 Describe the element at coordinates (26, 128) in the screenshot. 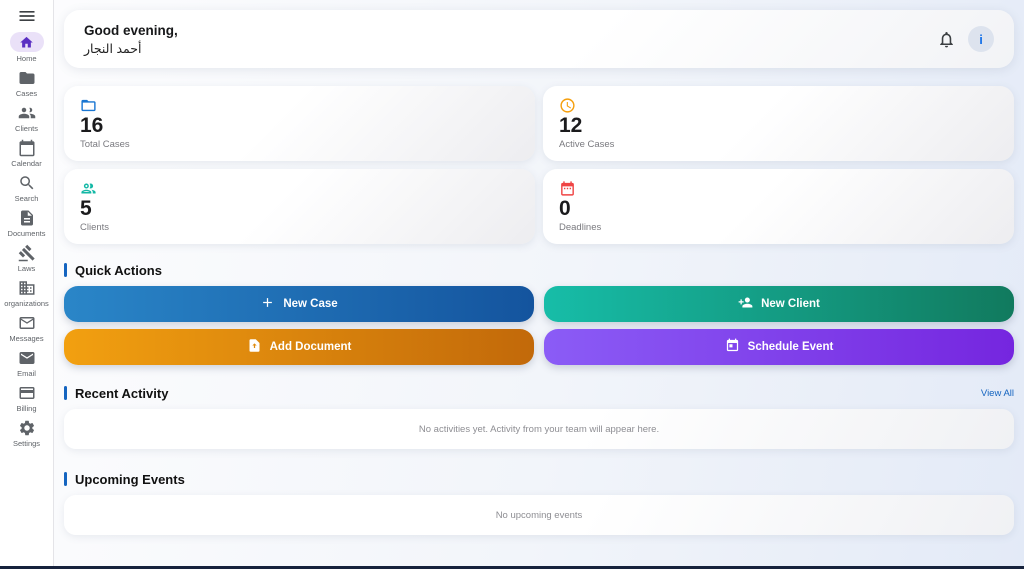

I see `sidebar-item-label: Clients` at that location.